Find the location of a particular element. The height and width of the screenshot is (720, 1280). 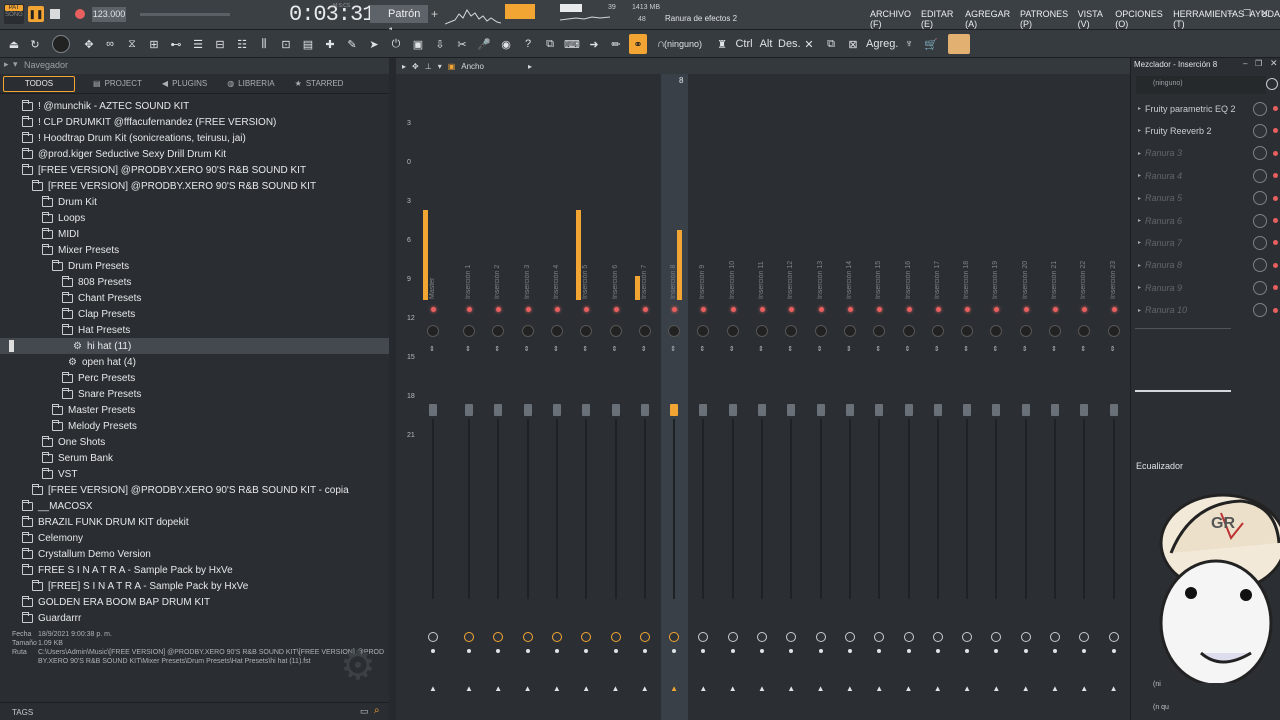

master-knob-icon is located at coordinates (61, 44).